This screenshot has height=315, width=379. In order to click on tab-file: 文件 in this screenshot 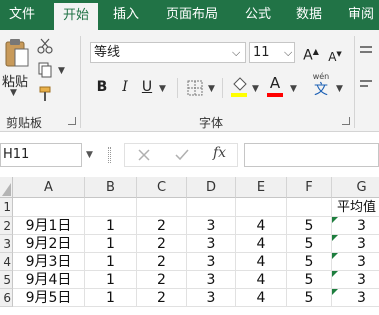, I will do `click(22, 15)`.